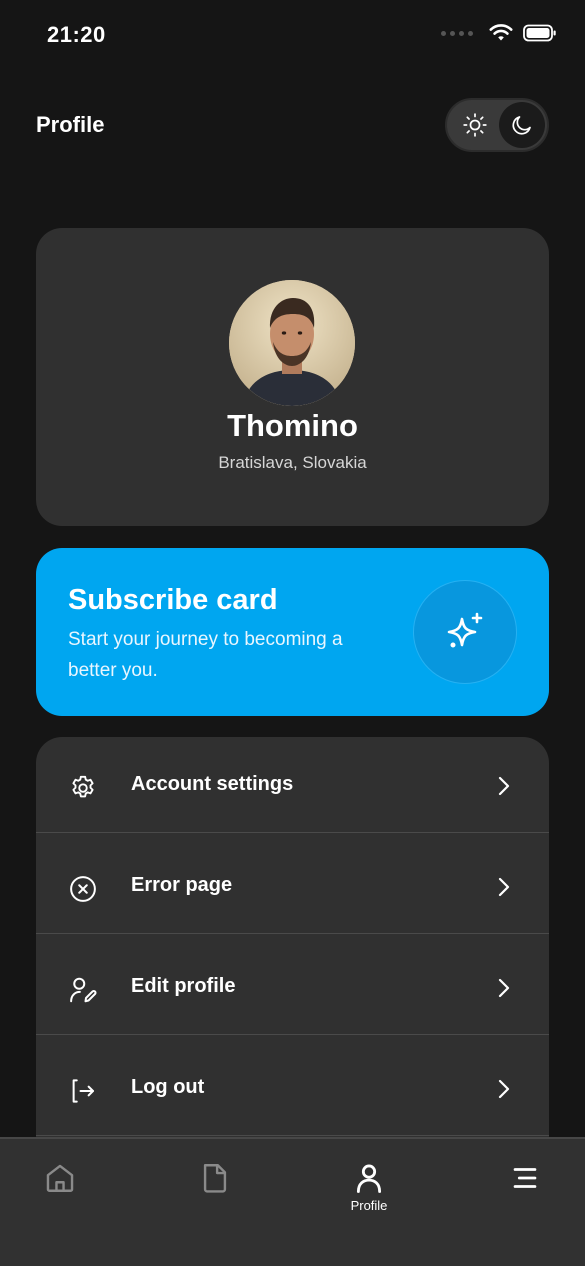 This screenshot has width=585, height=1266. Describe the element at coordinates (369, 1178) in the screenshot. I see `user-icon` at that location.